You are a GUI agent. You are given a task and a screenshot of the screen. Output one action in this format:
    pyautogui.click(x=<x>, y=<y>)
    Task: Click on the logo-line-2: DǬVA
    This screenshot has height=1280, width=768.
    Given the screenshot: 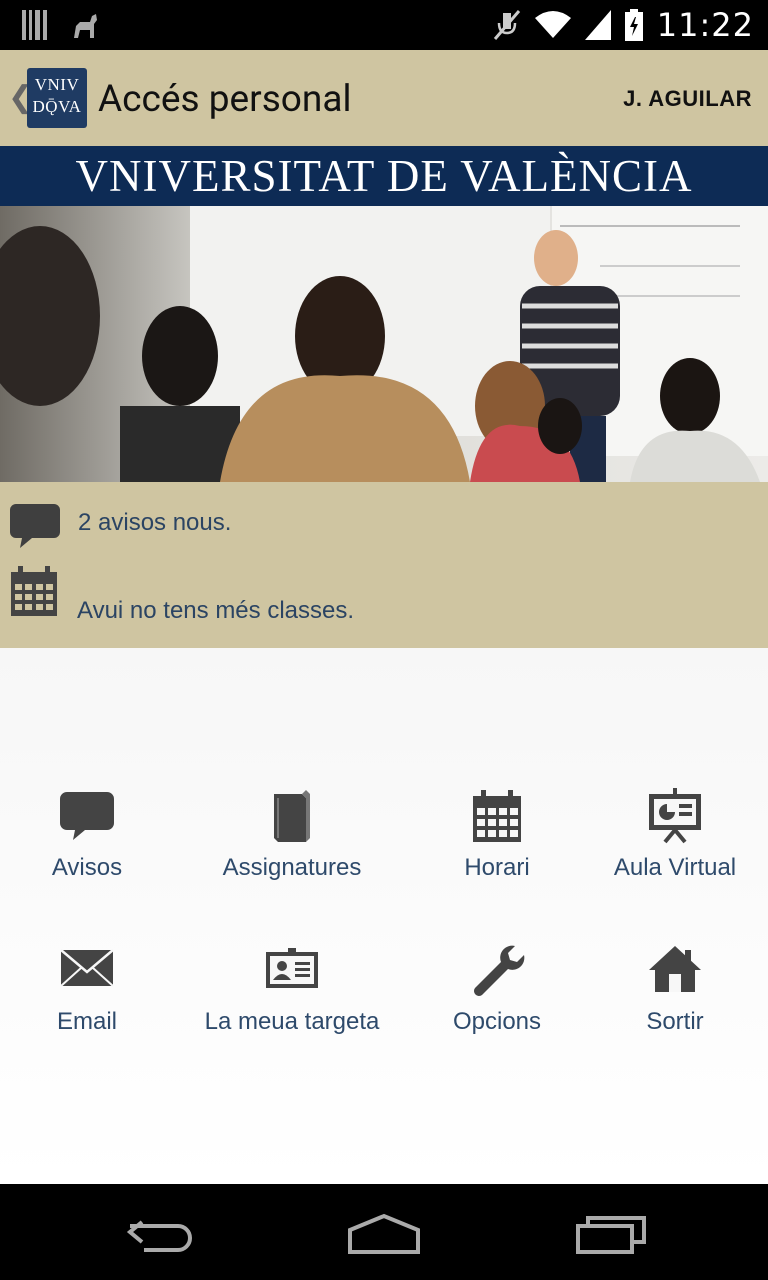 What is the action you would take?
    pyautogui.click(x=57, y=106)
    